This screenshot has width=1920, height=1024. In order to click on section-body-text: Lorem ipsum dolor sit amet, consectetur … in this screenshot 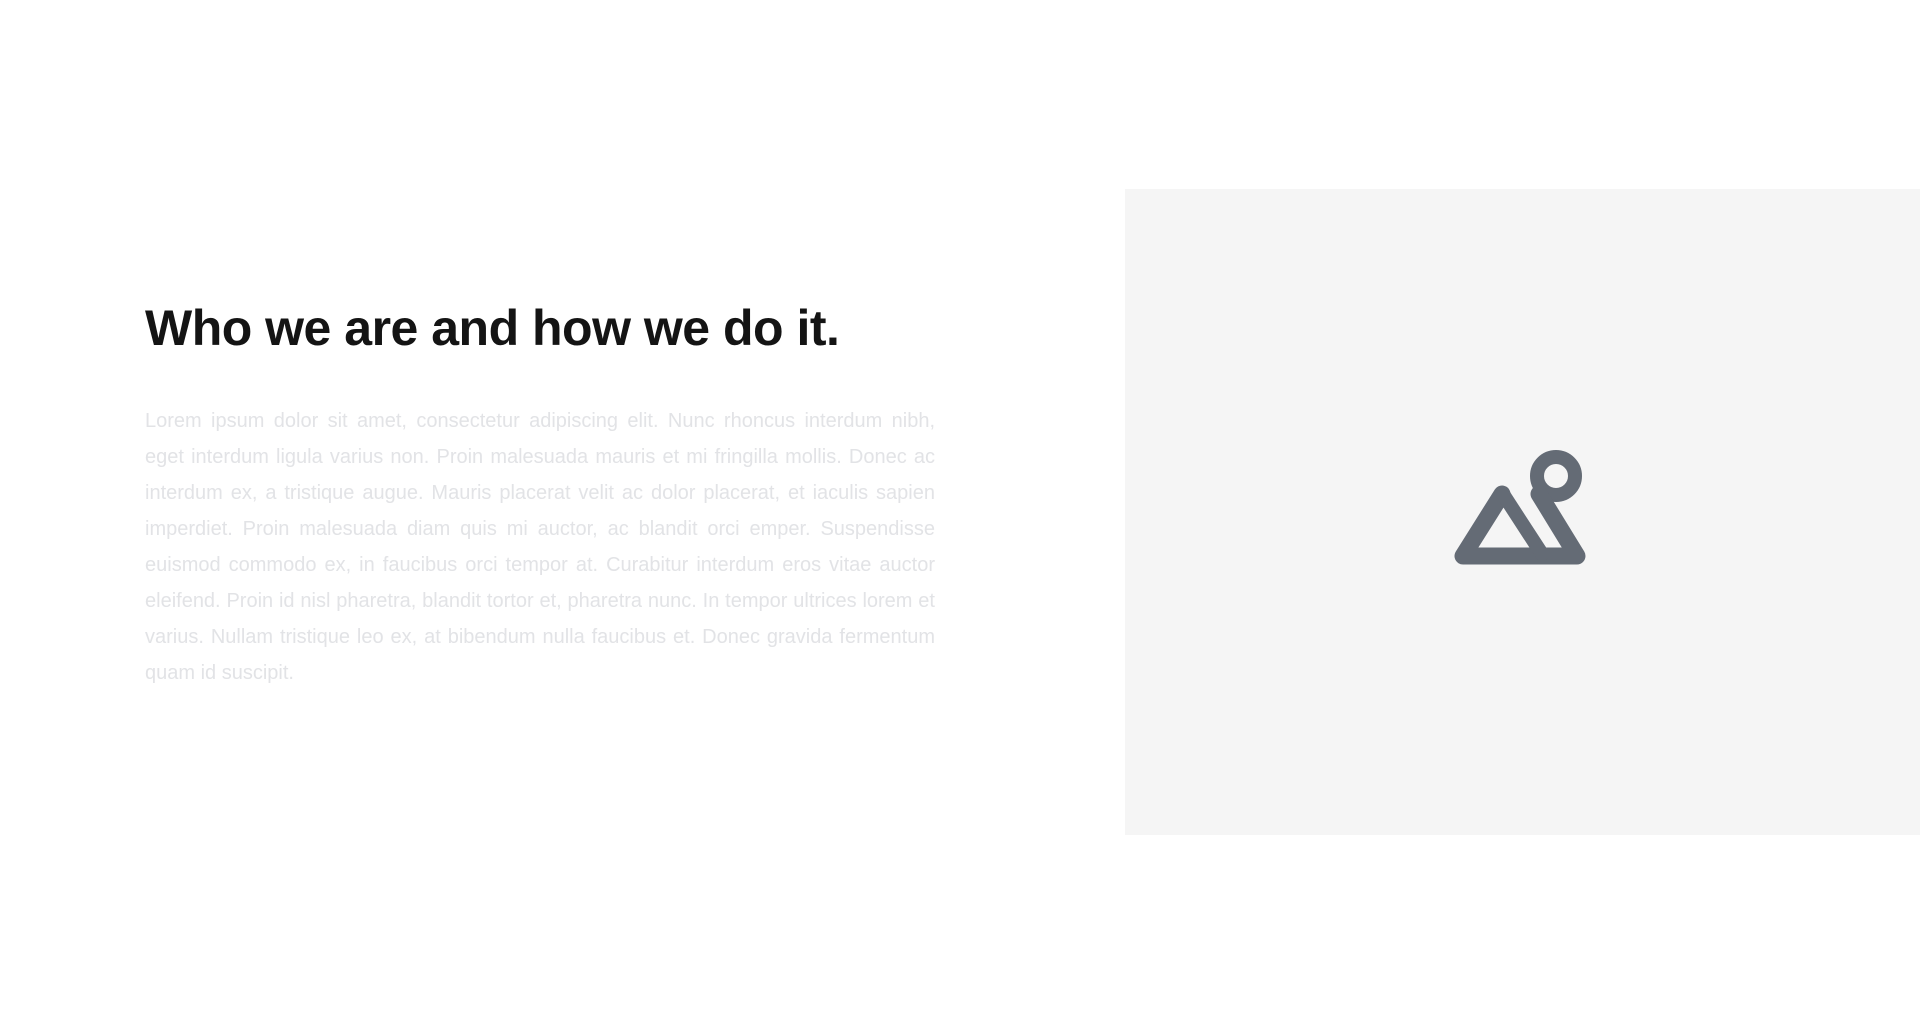, I will do `click(540, 547)`.